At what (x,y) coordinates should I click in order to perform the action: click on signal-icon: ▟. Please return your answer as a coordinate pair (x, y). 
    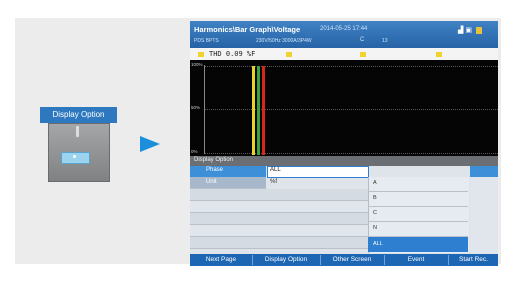
    Looking at the image, I should click on (461, 30).